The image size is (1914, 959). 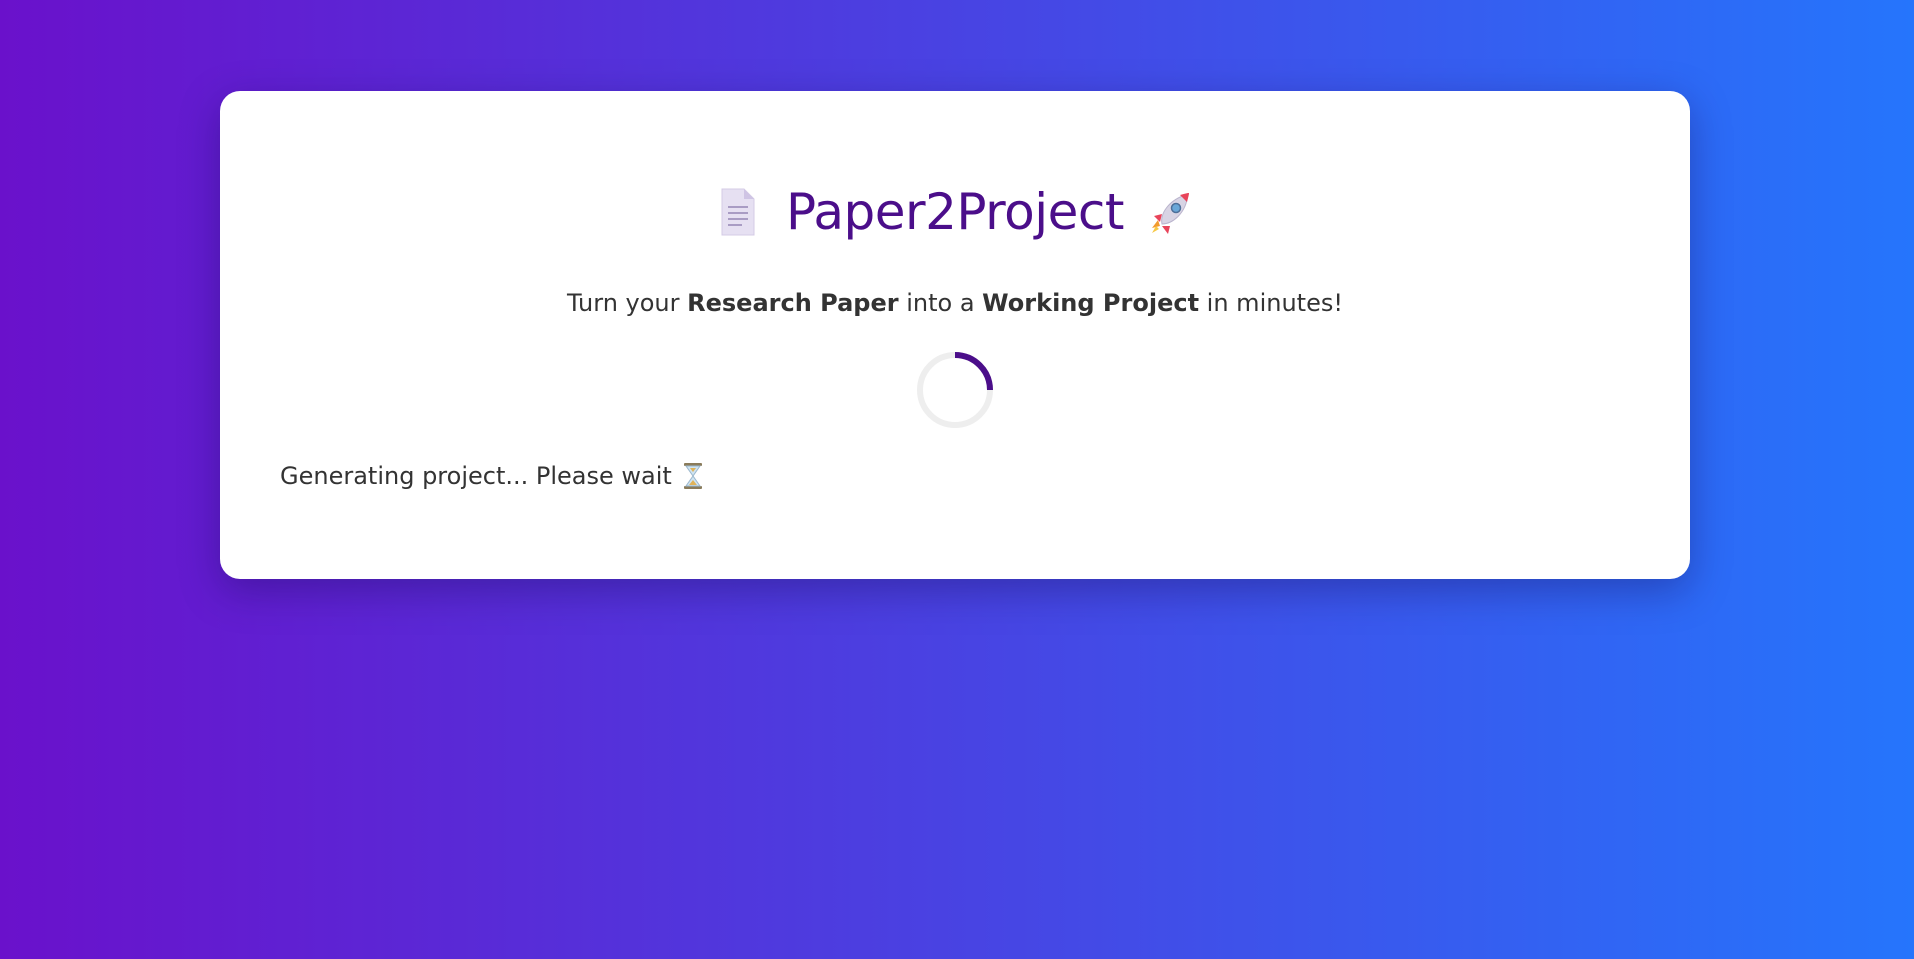 What do you see at coordinates (627, 303) in the screenshot?
I see `tagline-text: Turn your` at bounding box center [627, 303].